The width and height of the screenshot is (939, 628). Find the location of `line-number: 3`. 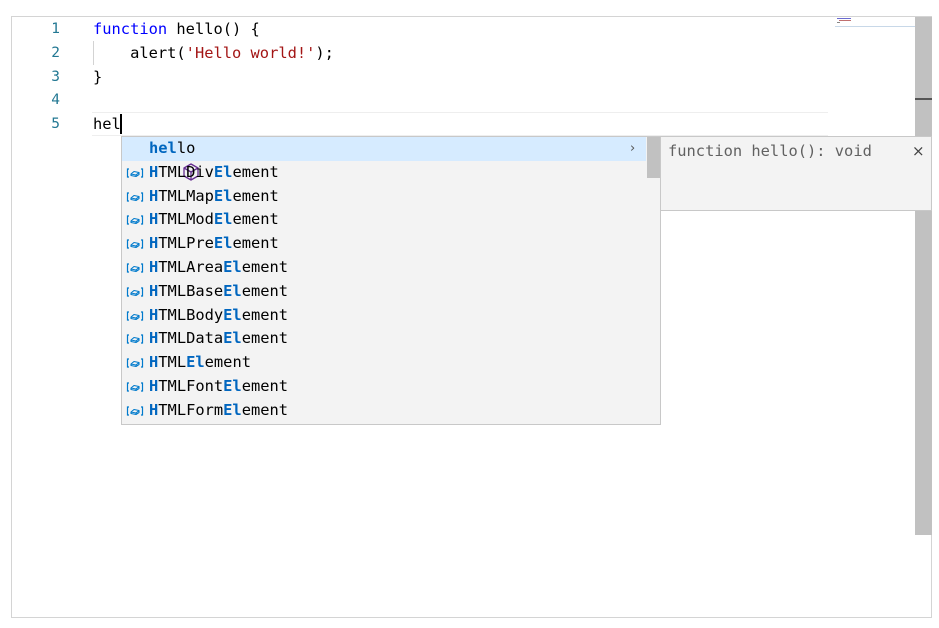

line-number: 3 is located at coordinates (55, 77).